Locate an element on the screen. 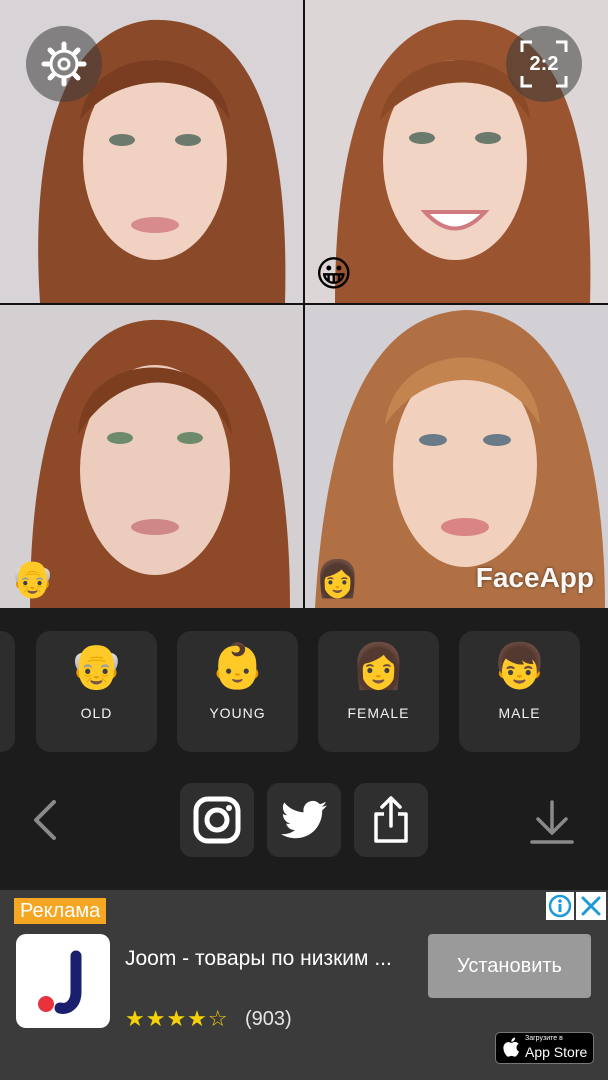  instagram-icon is located at coordinates (217, 820).